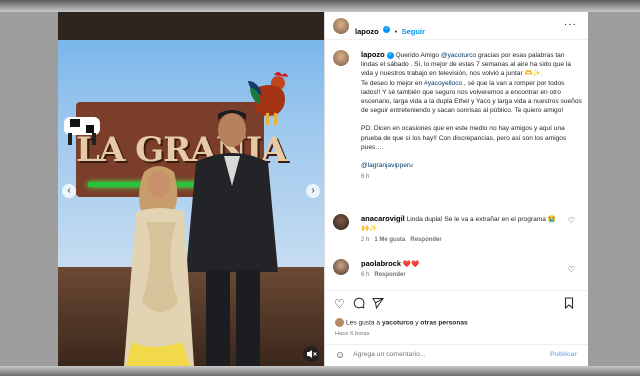 The width and height of the screenshot is (640, 376). I want to click on save-icon, so click(569, 304).